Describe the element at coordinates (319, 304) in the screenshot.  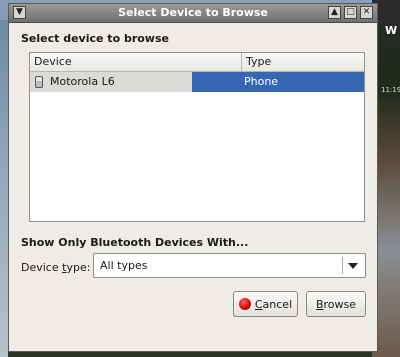
I see `browse-mnemonic: B` at that location.